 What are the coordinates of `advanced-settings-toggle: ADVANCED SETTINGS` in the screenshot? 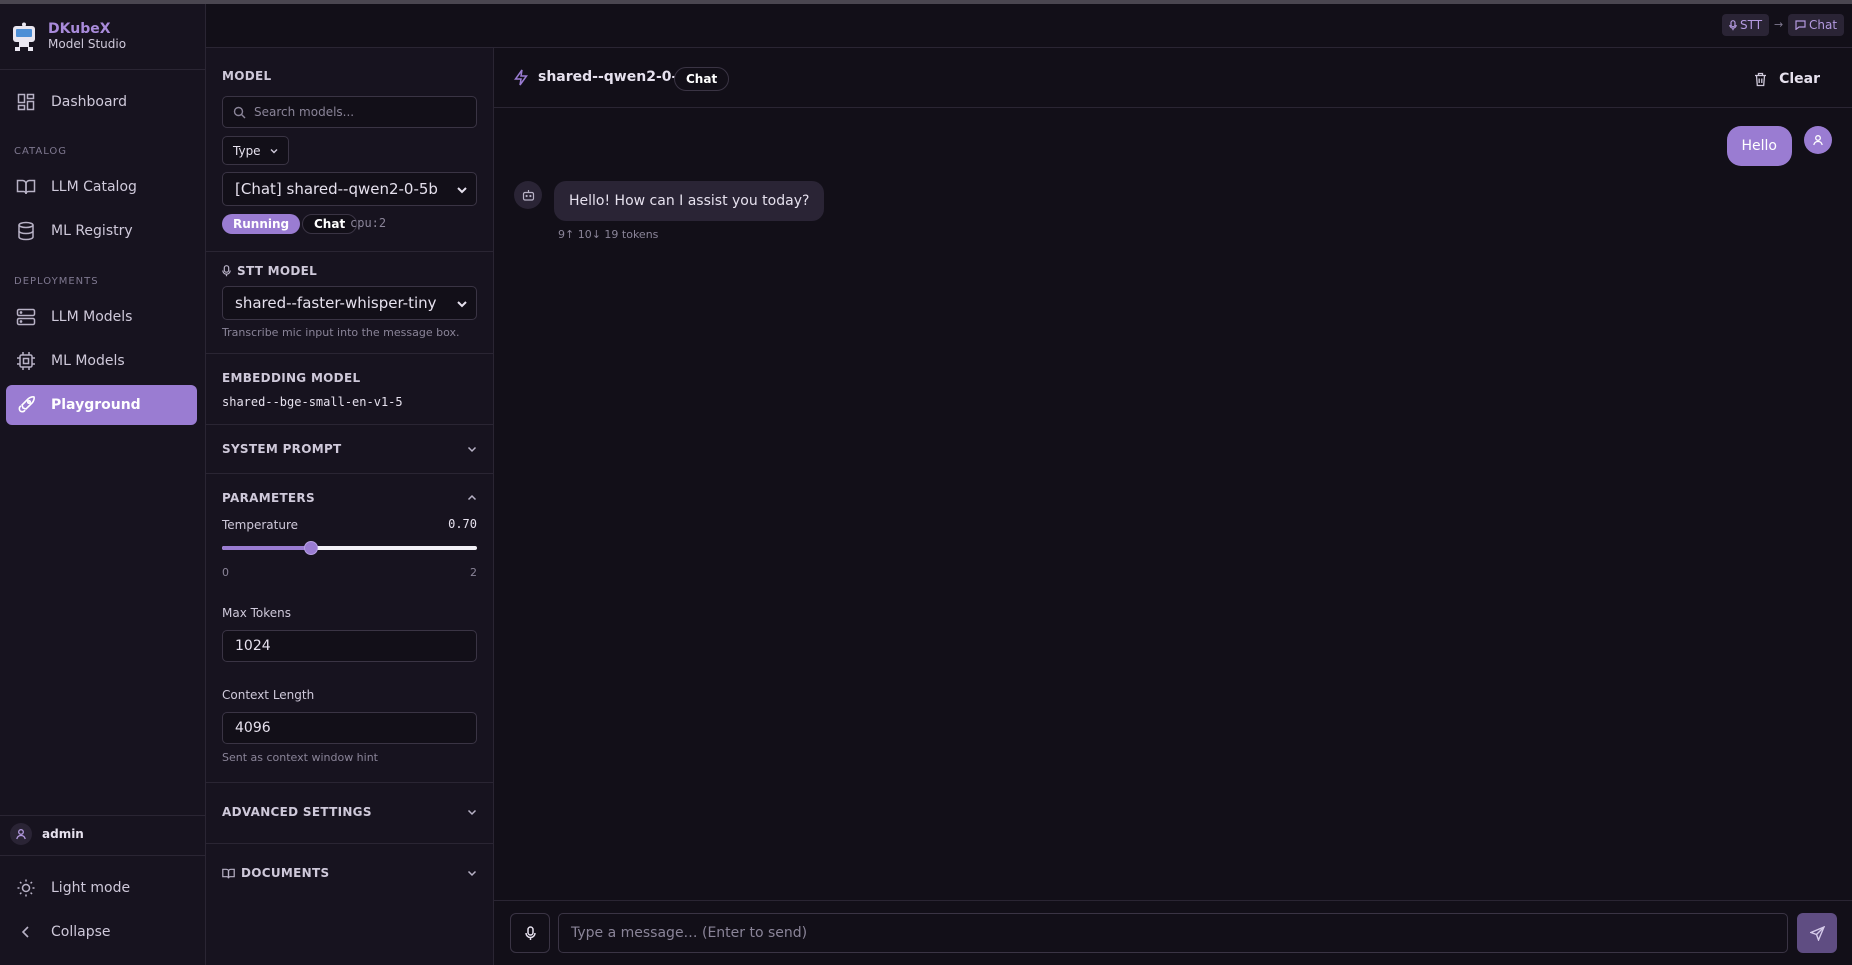 It's located at (350, 813).